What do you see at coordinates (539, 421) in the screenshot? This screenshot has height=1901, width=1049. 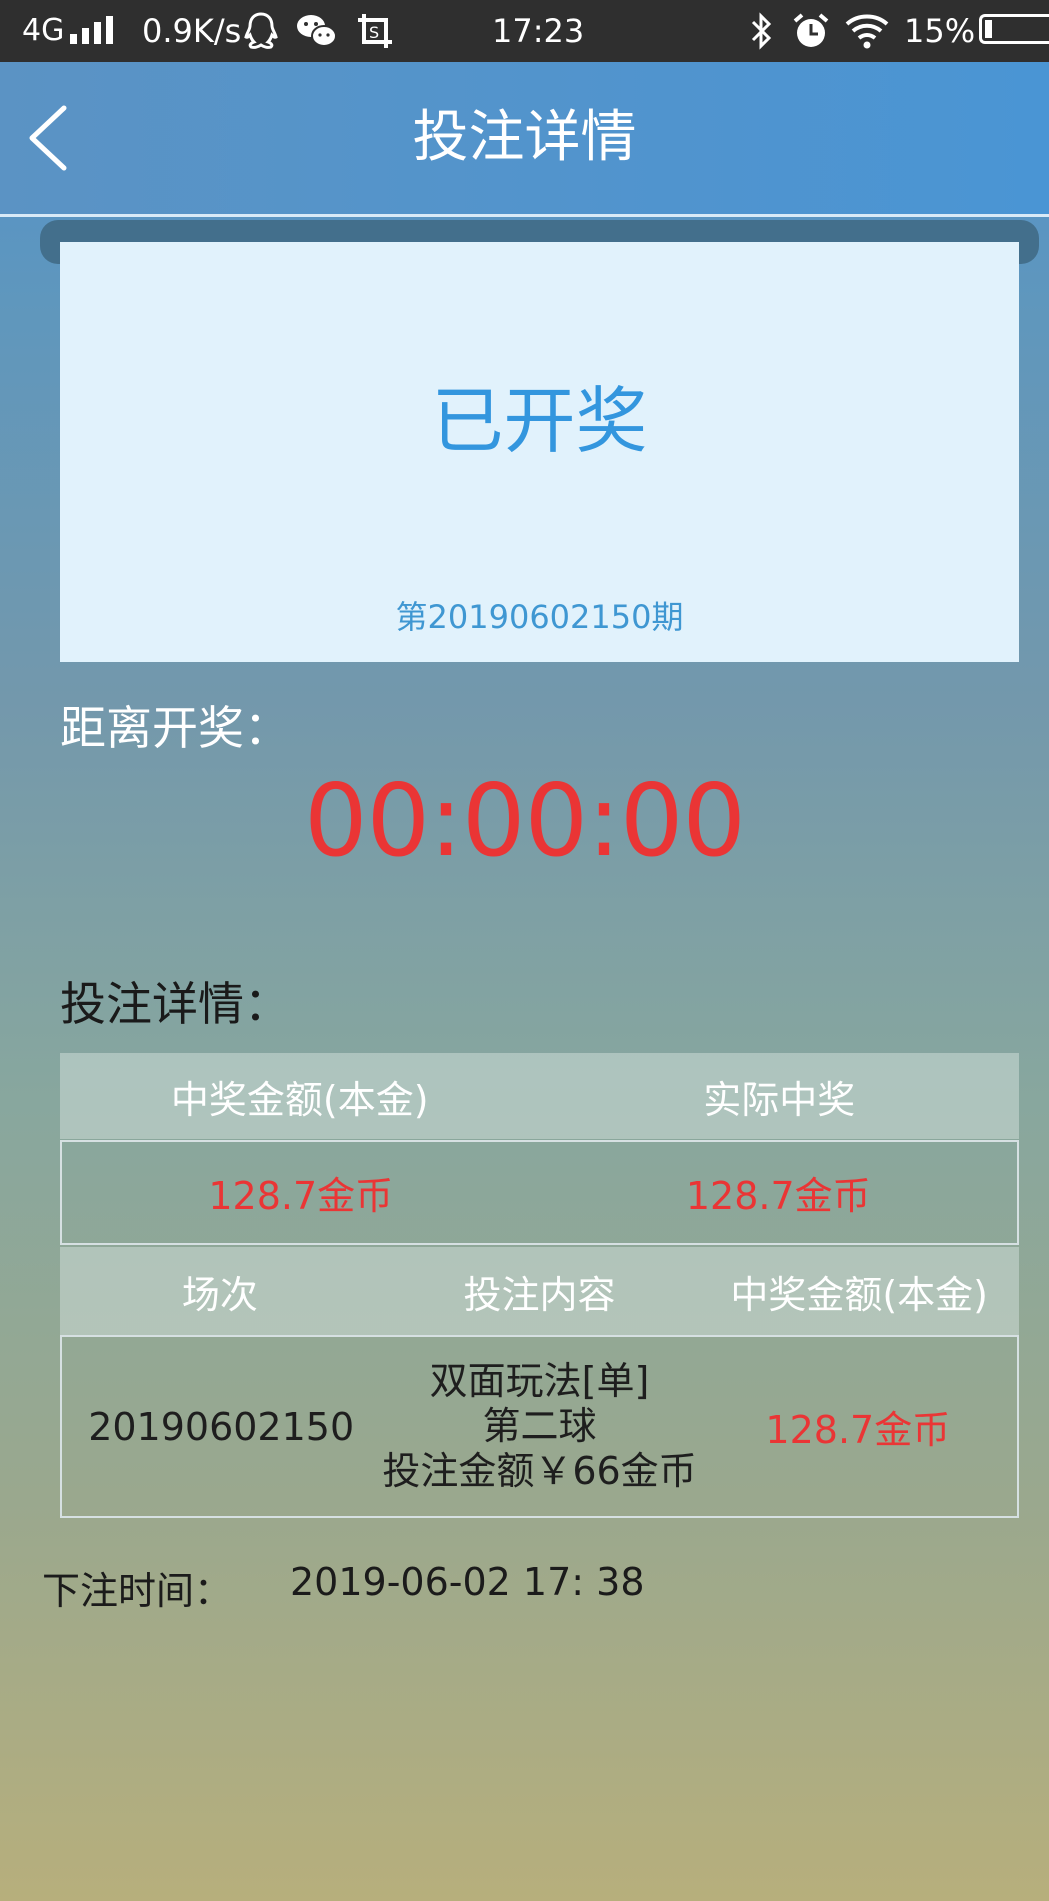 I see `draw-status: 已开奖` at bounding box center [539, 421].